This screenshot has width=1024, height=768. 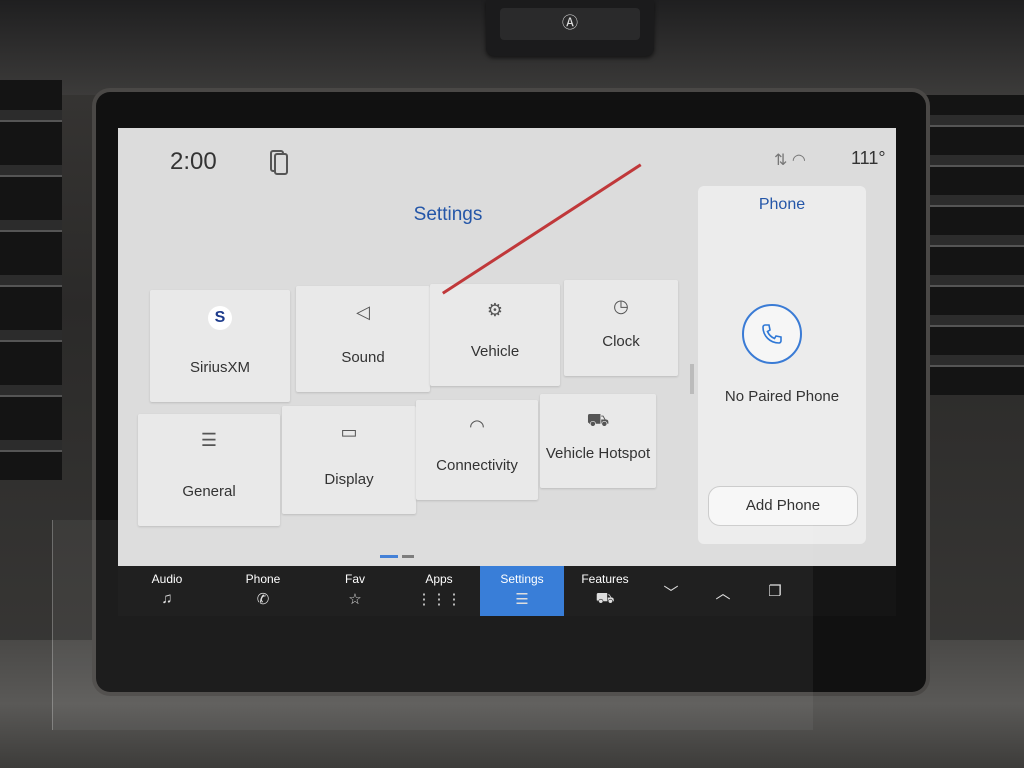 What do you see at coordinates (349, 460) in the screenshot?
I see `tile-display: ▭ Display` at bounding box center [349, 460].